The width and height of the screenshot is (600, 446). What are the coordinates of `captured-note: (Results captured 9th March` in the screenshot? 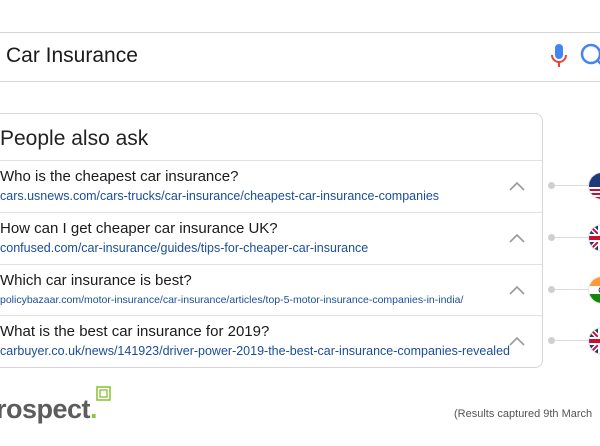 It's located at (523, 414).